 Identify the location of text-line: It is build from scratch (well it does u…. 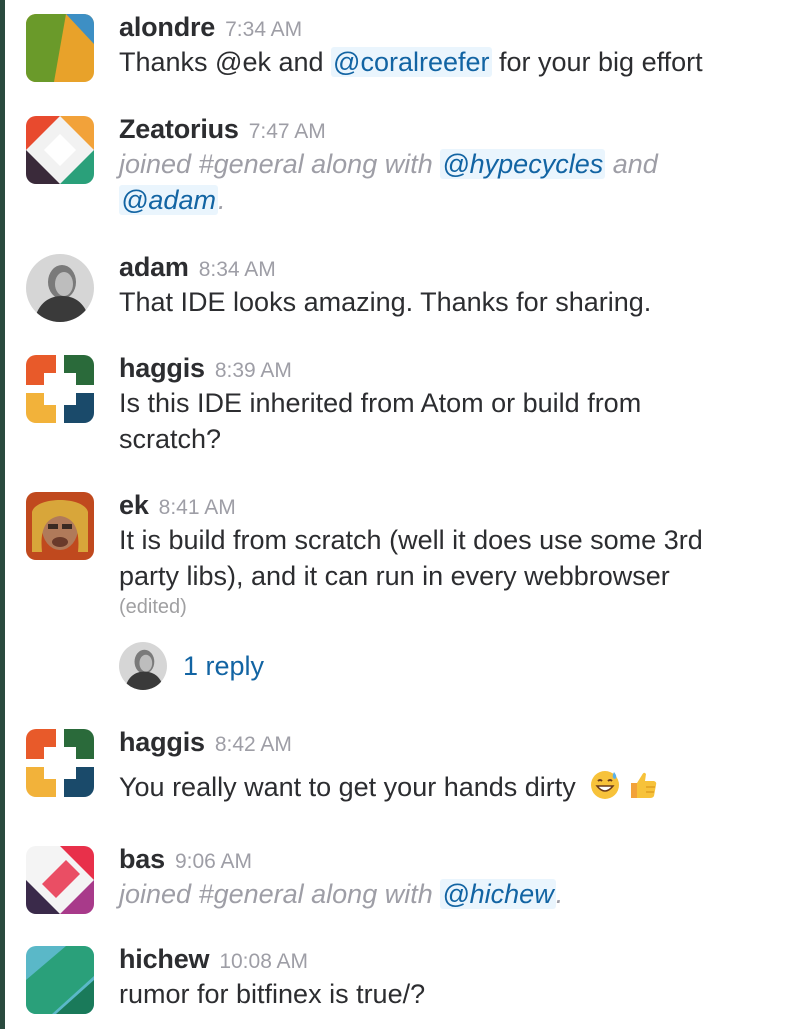
(411, 540).